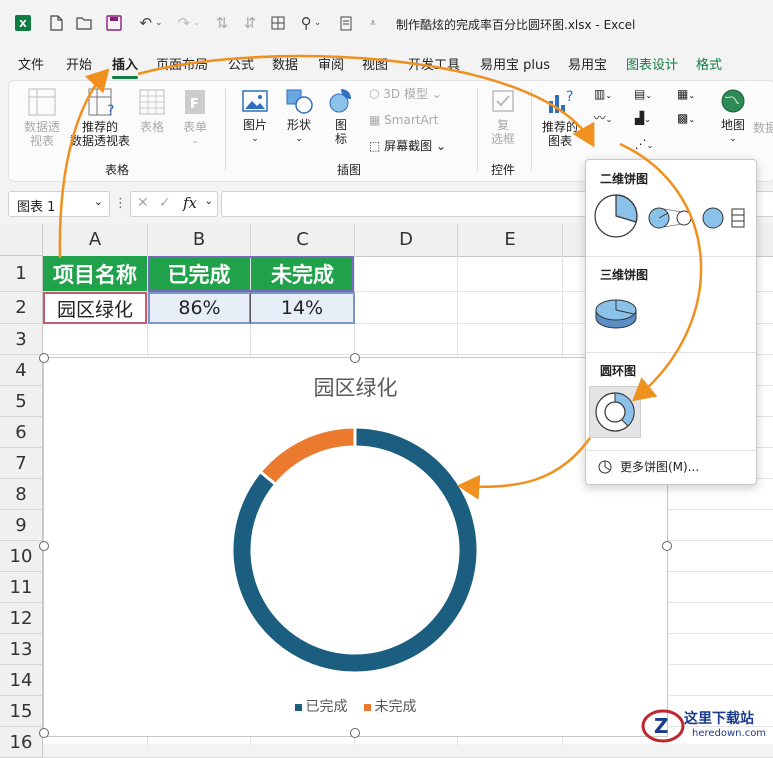 Image resolution: width=773 pixels, height=758 pixels. I want to click on row-header-12: 12, so click(21, 618).